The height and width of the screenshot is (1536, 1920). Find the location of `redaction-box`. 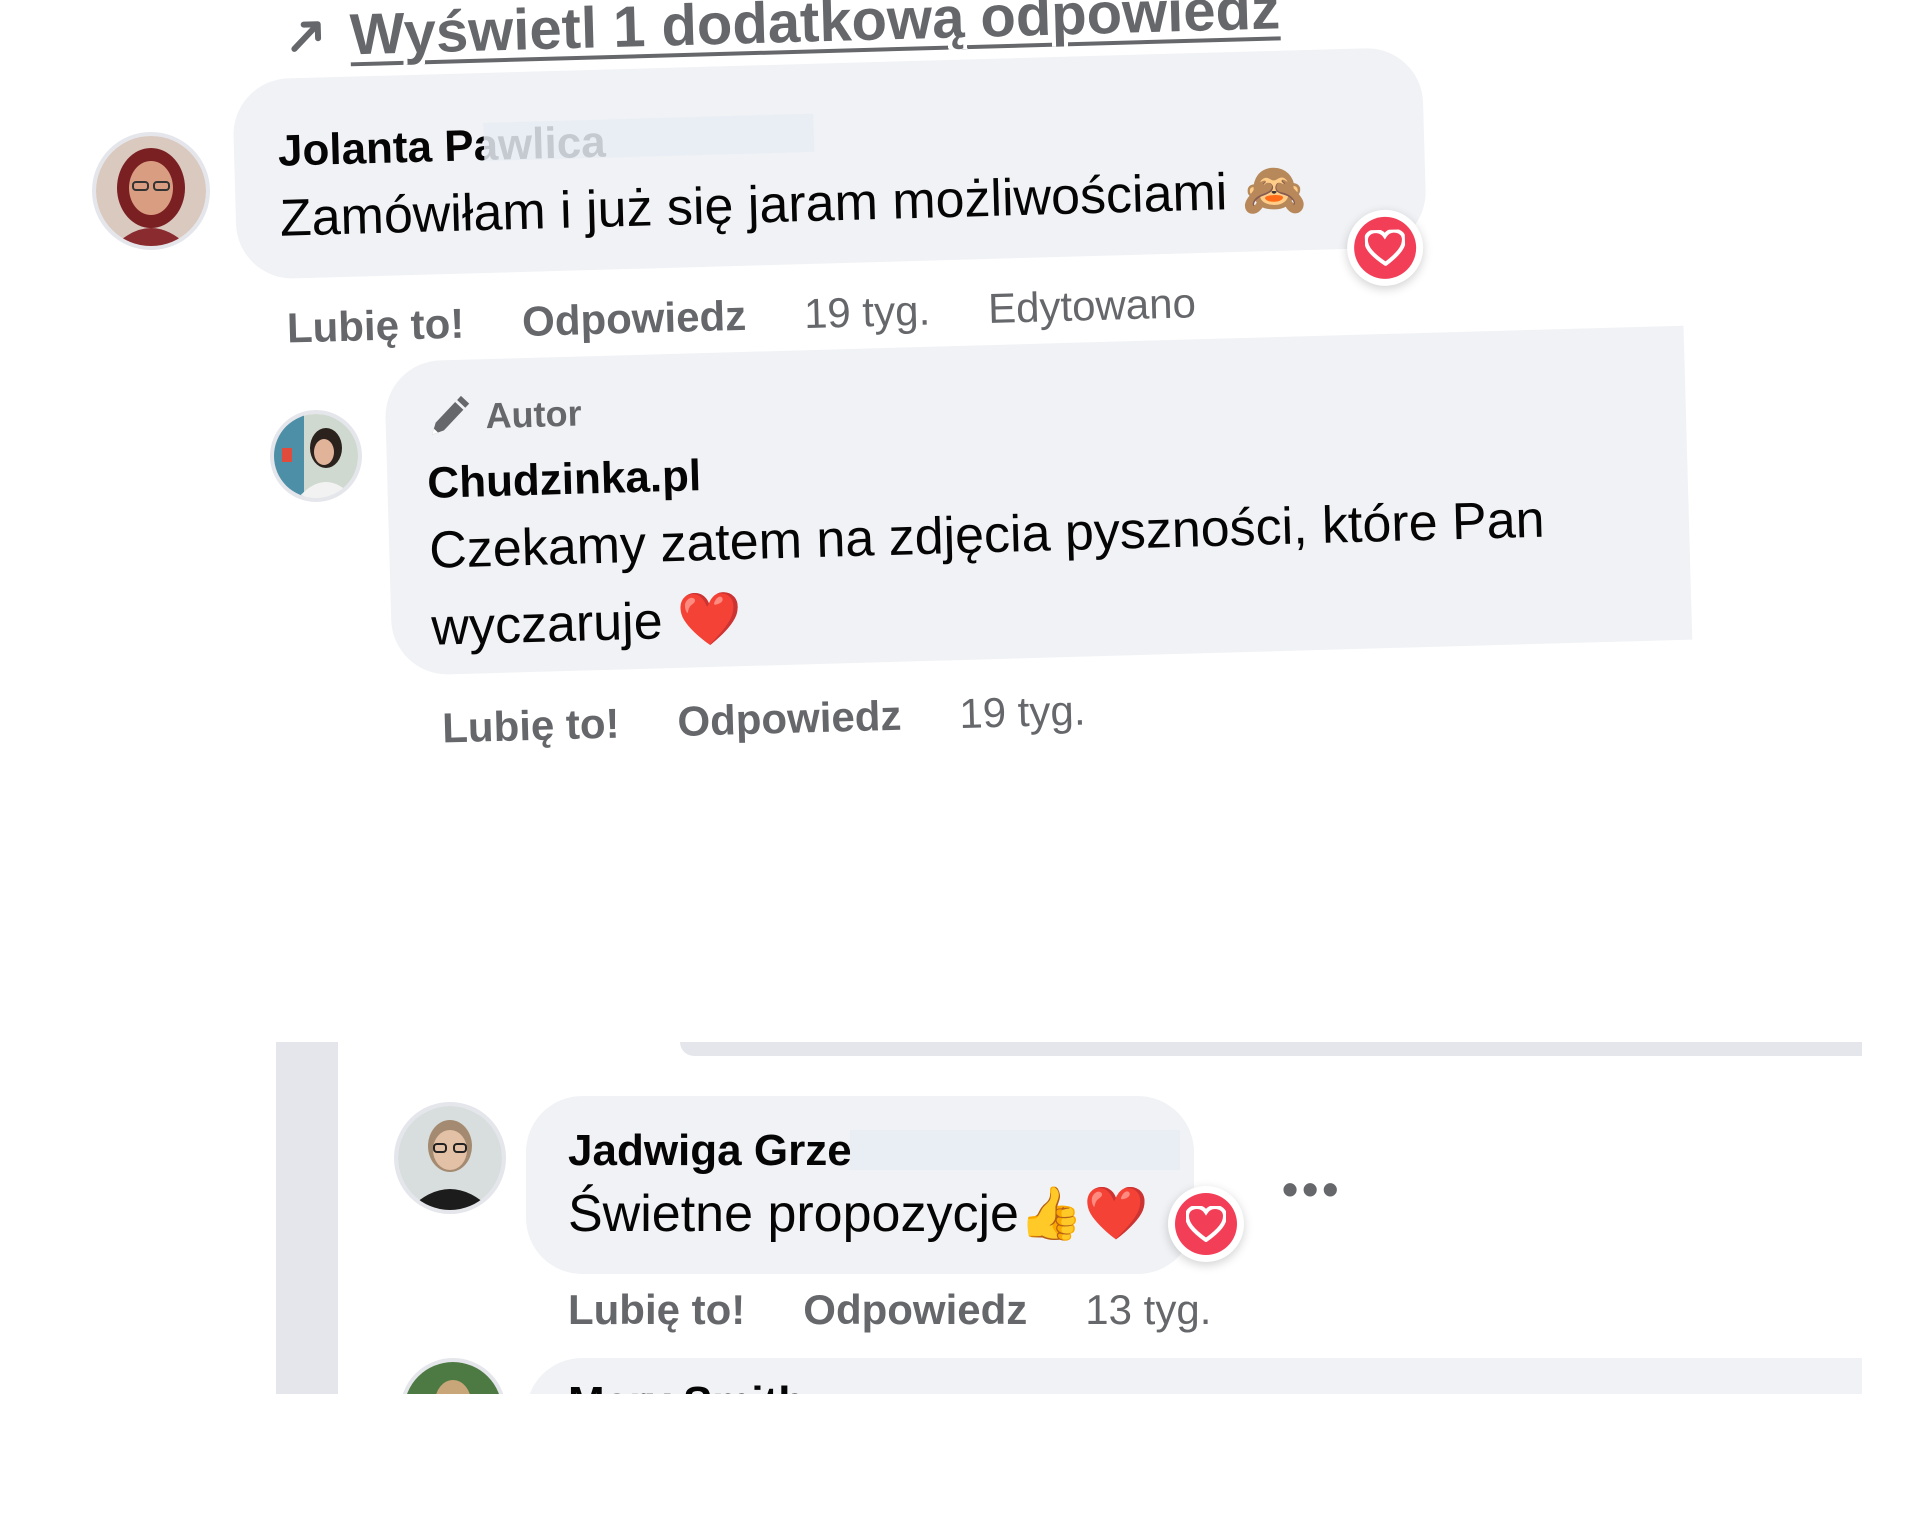

redaction-box is located at coordinates (1015, 1150).